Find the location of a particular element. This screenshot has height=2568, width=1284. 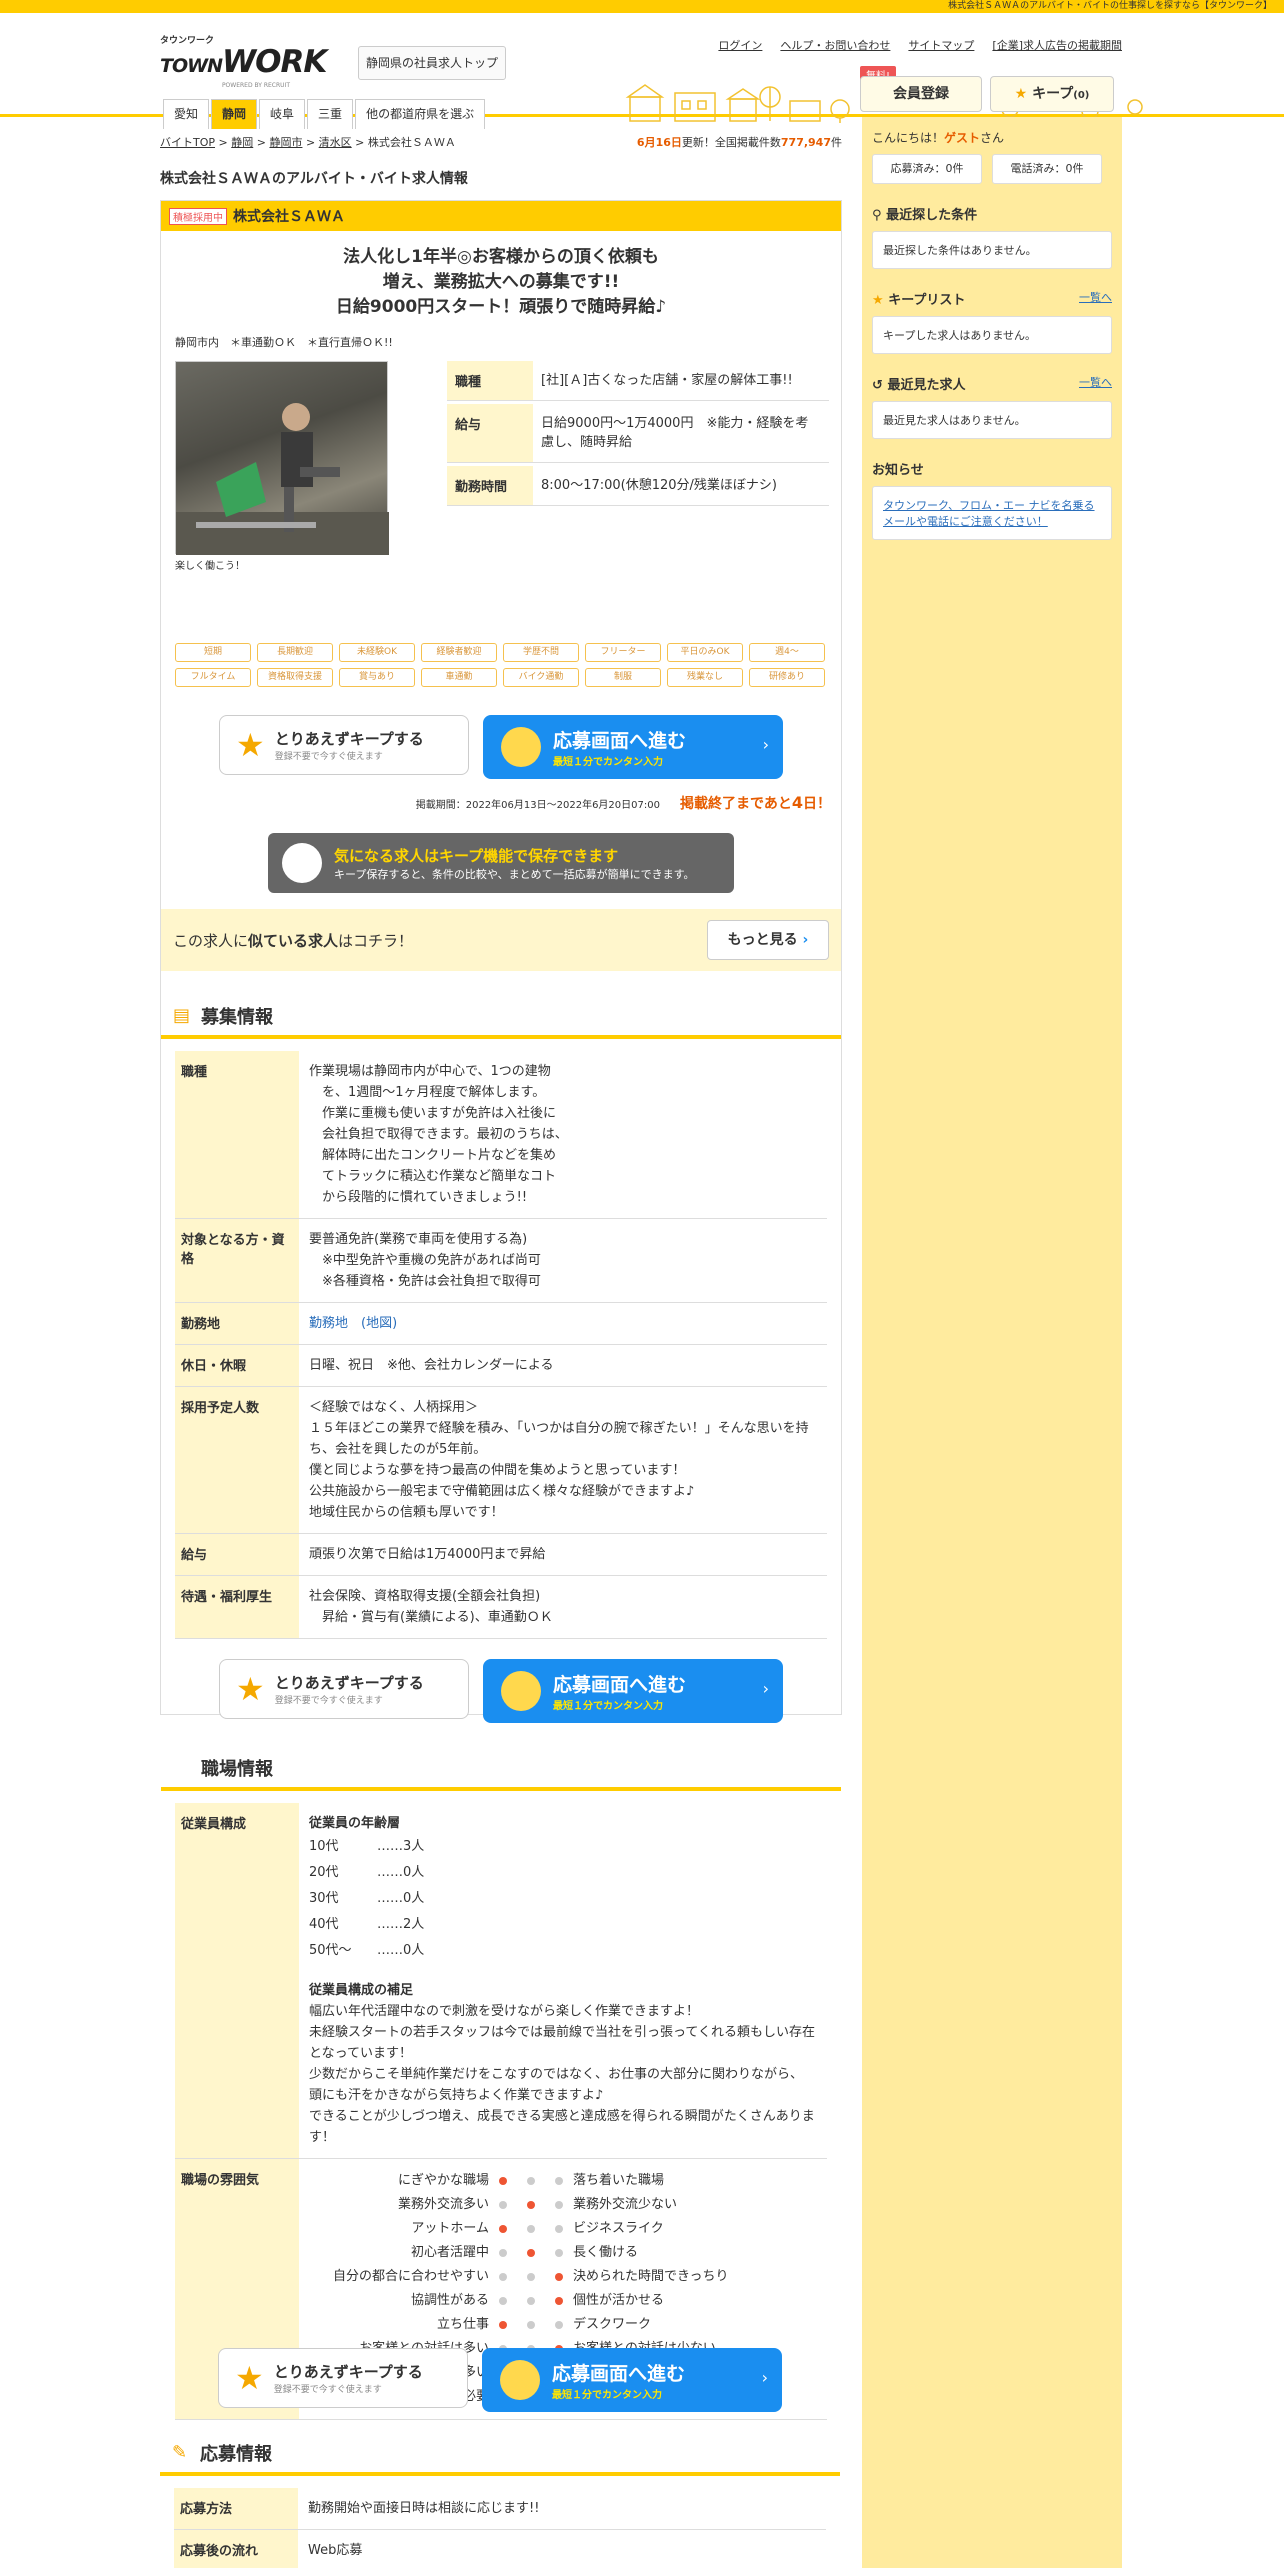

header-keep-button: ★ キープ(0) is located at coordinates (1052, 94).